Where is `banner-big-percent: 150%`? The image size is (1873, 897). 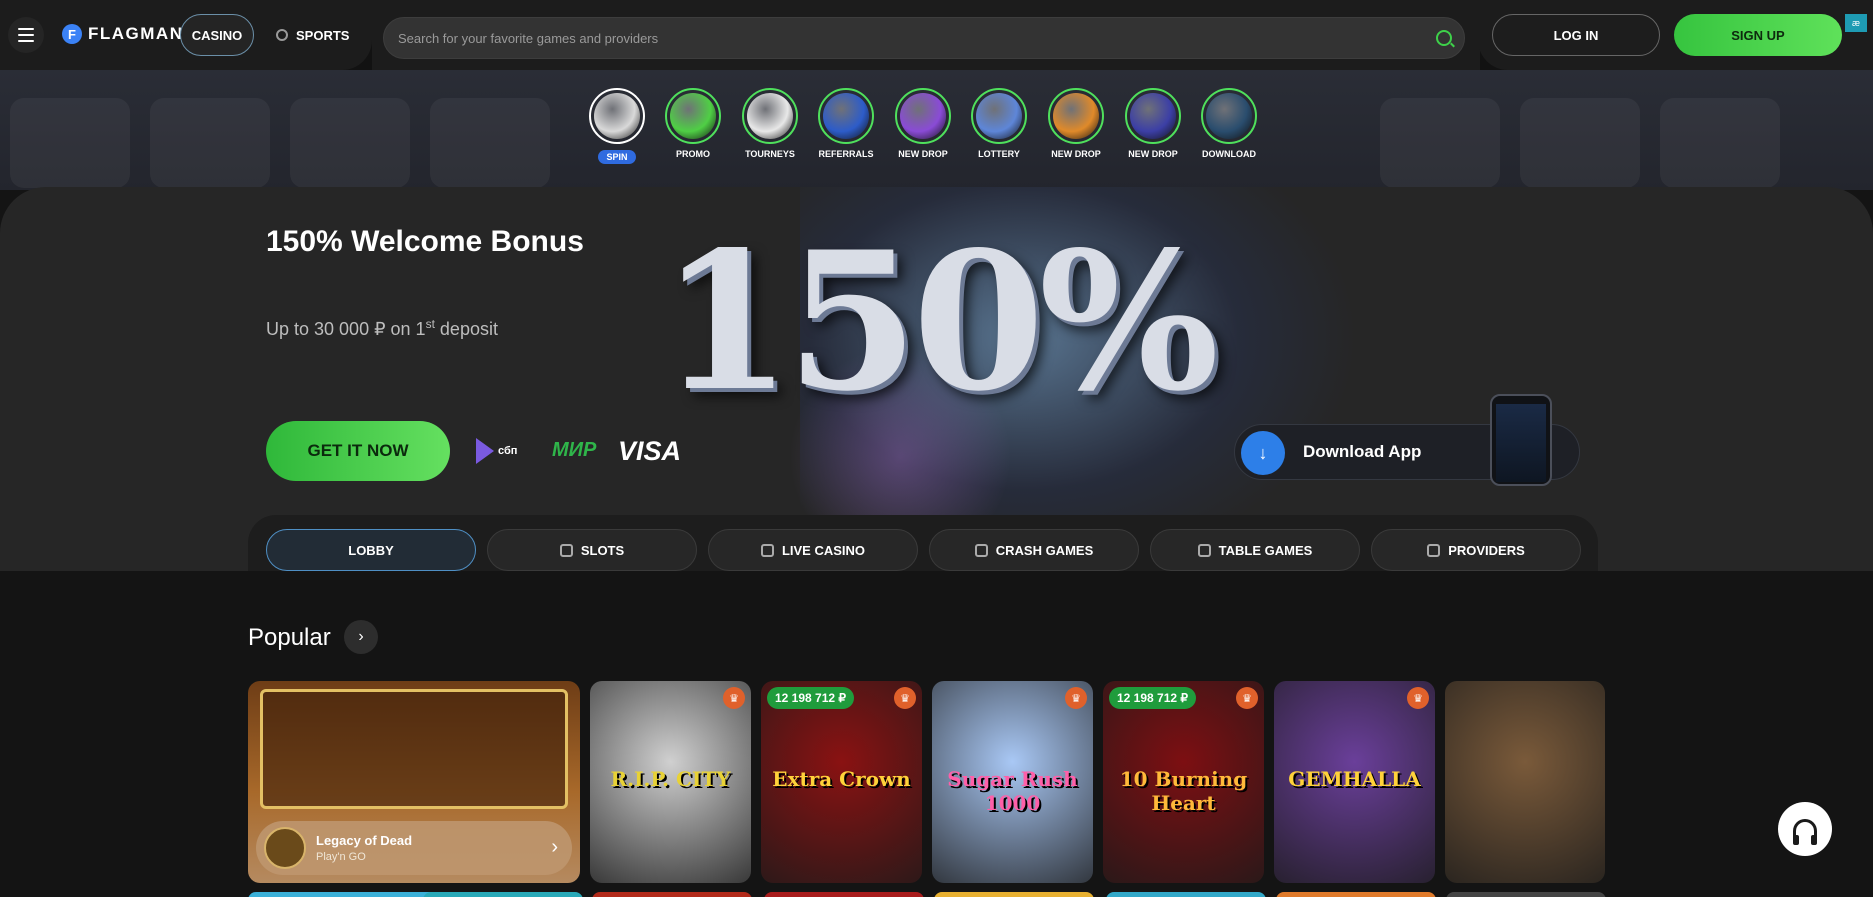 banner-big-percent: 150% is located at coordinates (939, 321).